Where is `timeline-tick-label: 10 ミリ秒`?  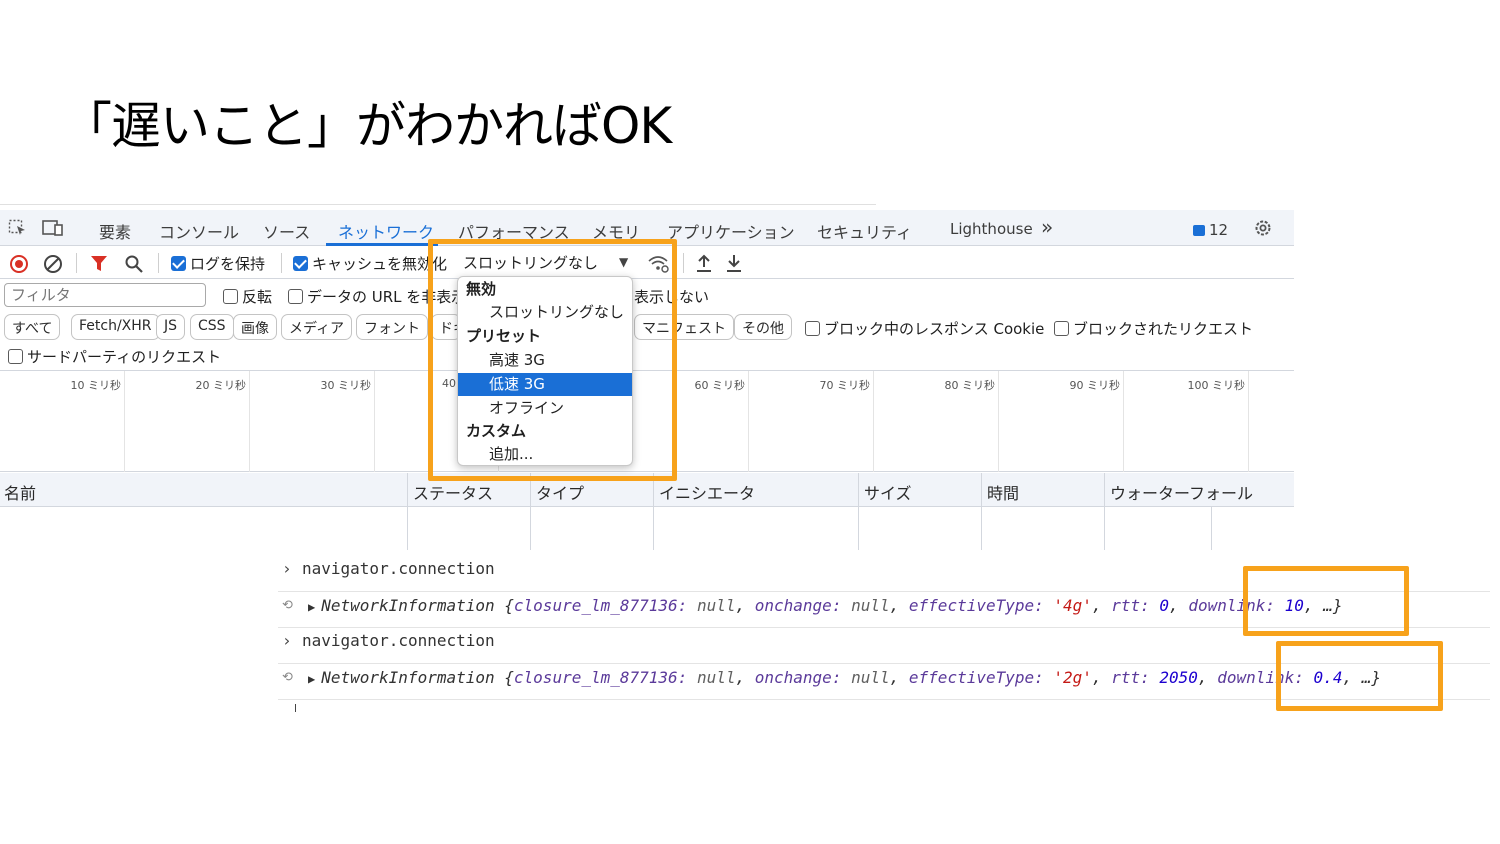 timeline-tick-label: 10 ミリ秒 is located at coordinates (96, 385).